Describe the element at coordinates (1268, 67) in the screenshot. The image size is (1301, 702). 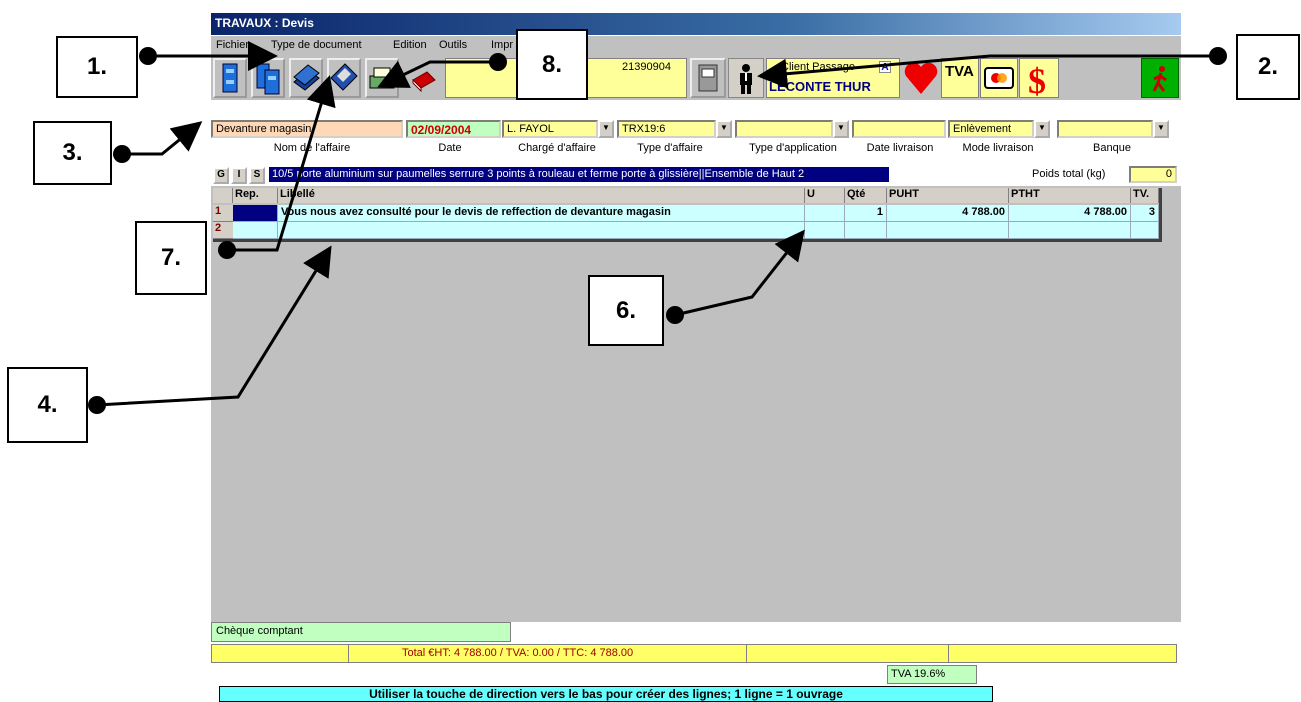
I see `callout-2: 2.` at that location.